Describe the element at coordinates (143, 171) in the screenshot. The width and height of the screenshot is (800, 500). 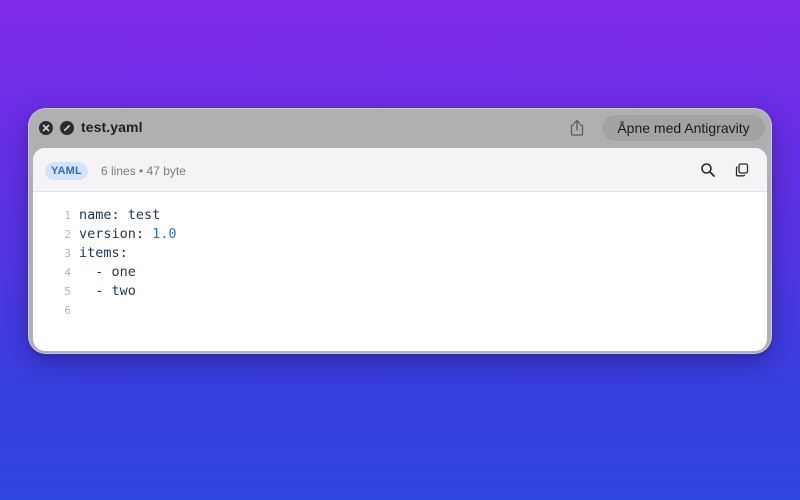
I see `file-meta: 6 lines • 47 byte` at that location.